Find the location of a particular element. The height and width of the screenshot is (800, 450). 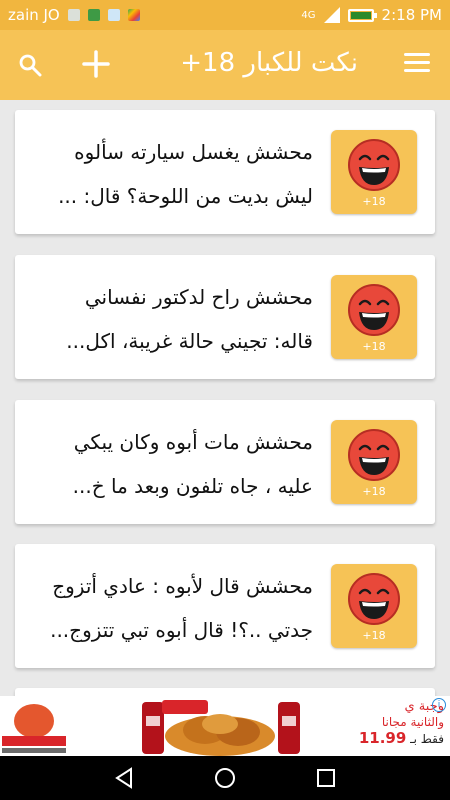

status-bar: zain JO 4G 2:18 PM is located at coordinates (225, 15).